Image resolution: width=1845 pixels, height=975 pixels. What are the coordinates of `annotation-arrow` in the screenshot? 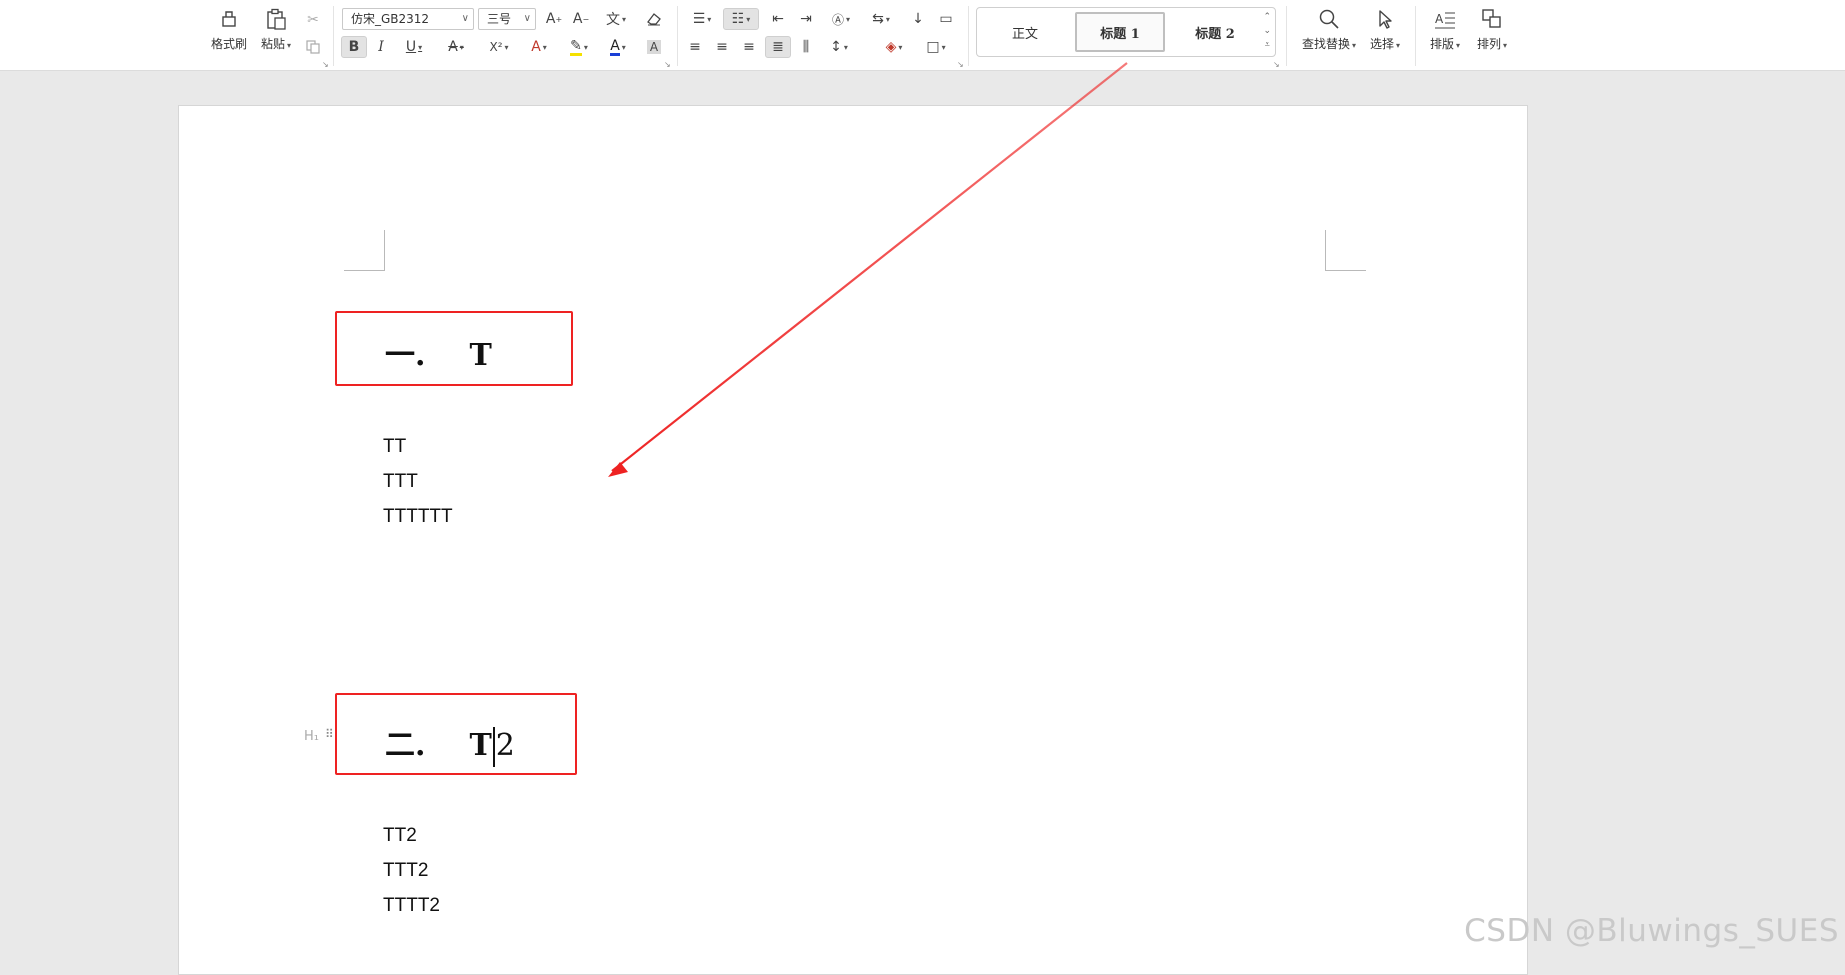 It's located at (868, 269).